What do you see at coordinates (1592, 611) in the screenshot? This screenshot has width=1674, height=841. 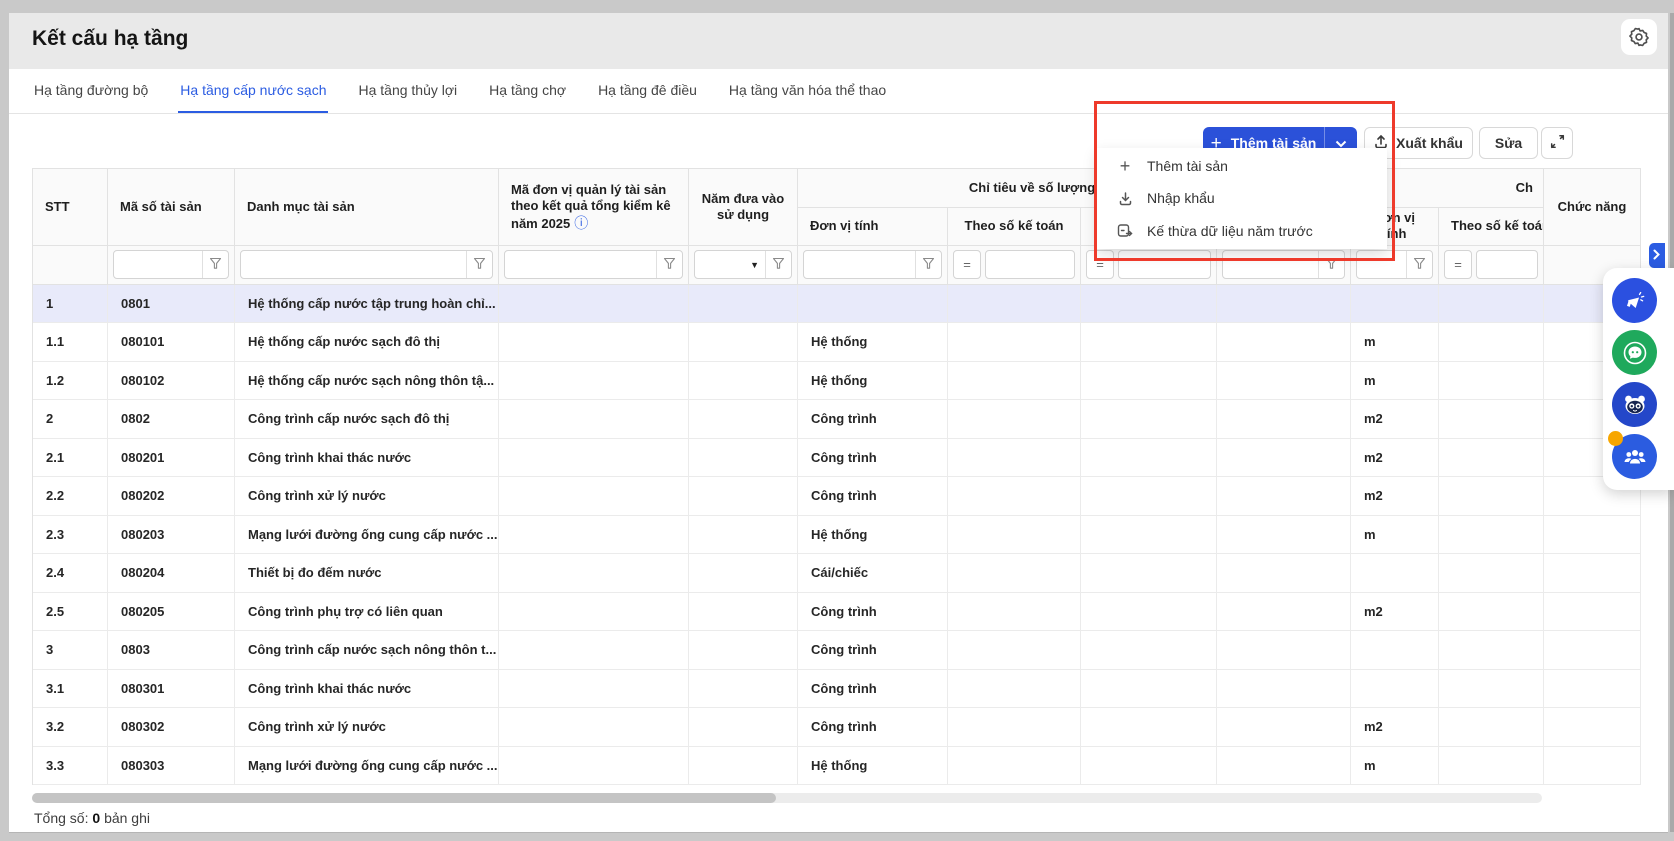 I see `row-2.5-cell-function` at bounding box center [1592, 611].